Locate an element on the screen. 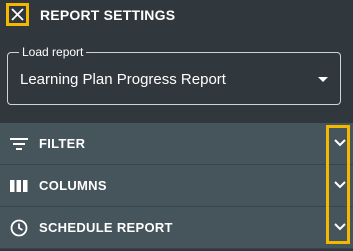 The image size is (353, 251). panel-header: REPORT SETTINGS is located at coordinates (176, 16).